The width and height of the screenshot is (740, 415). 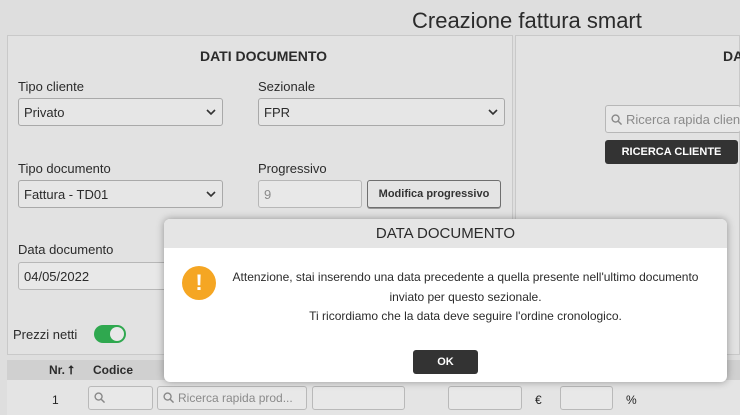 What do you see at coordinates (66, 249) in the screenshot?
I see `data-documento-label: Data documento` at bounding box center [66, 249].